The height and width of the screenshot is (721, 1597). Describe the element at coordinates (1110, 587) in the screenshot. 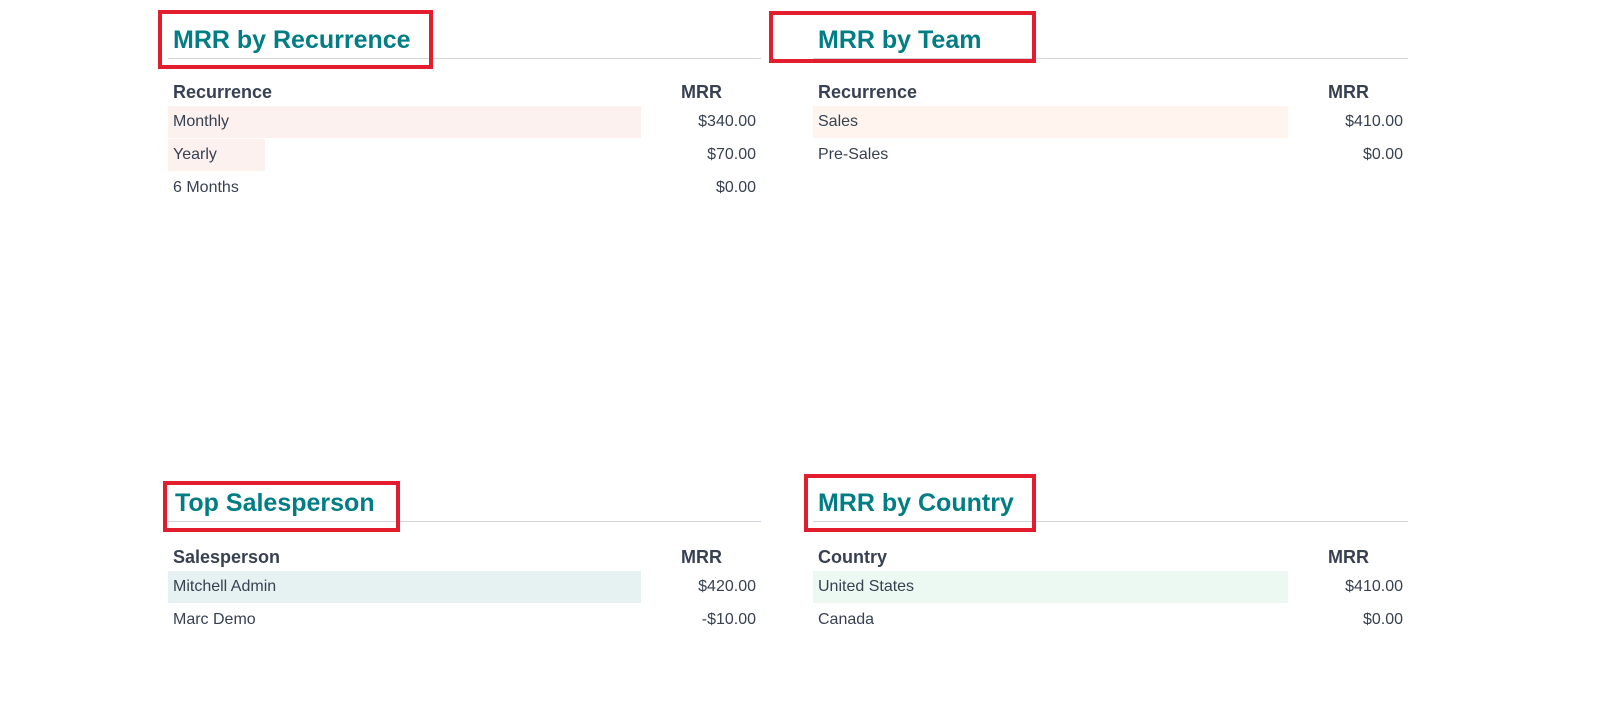

I see `table-row: United States $410.00` at that location.